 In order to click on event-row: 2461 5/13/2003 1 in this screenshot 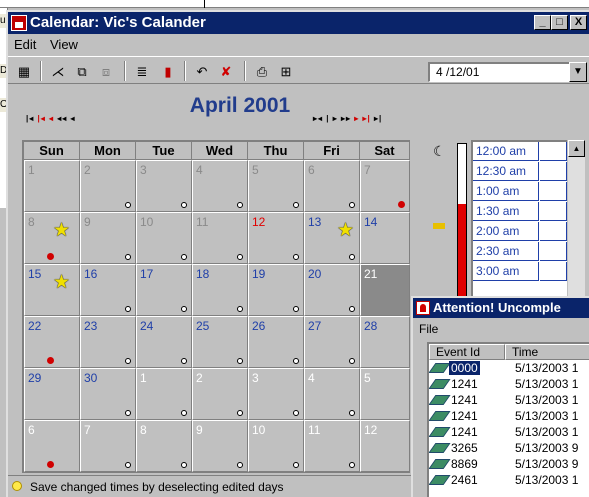, I will do `click(509, 480)`.